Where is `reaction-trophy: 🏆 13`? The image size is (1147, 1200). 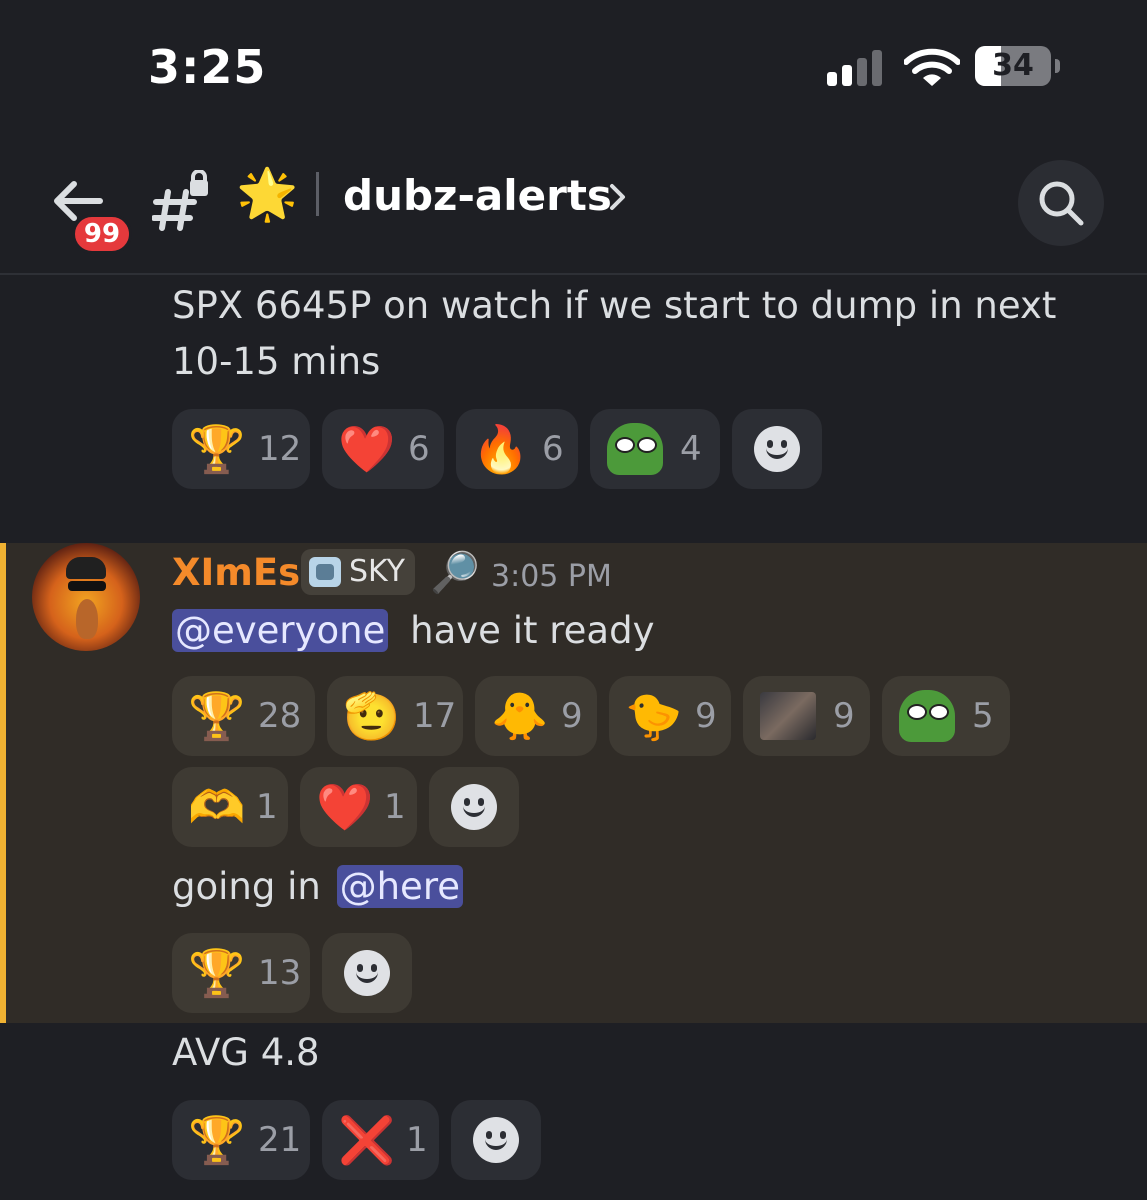 reaction-trophy: 🏆 13 is located at coordinates (241, 973).